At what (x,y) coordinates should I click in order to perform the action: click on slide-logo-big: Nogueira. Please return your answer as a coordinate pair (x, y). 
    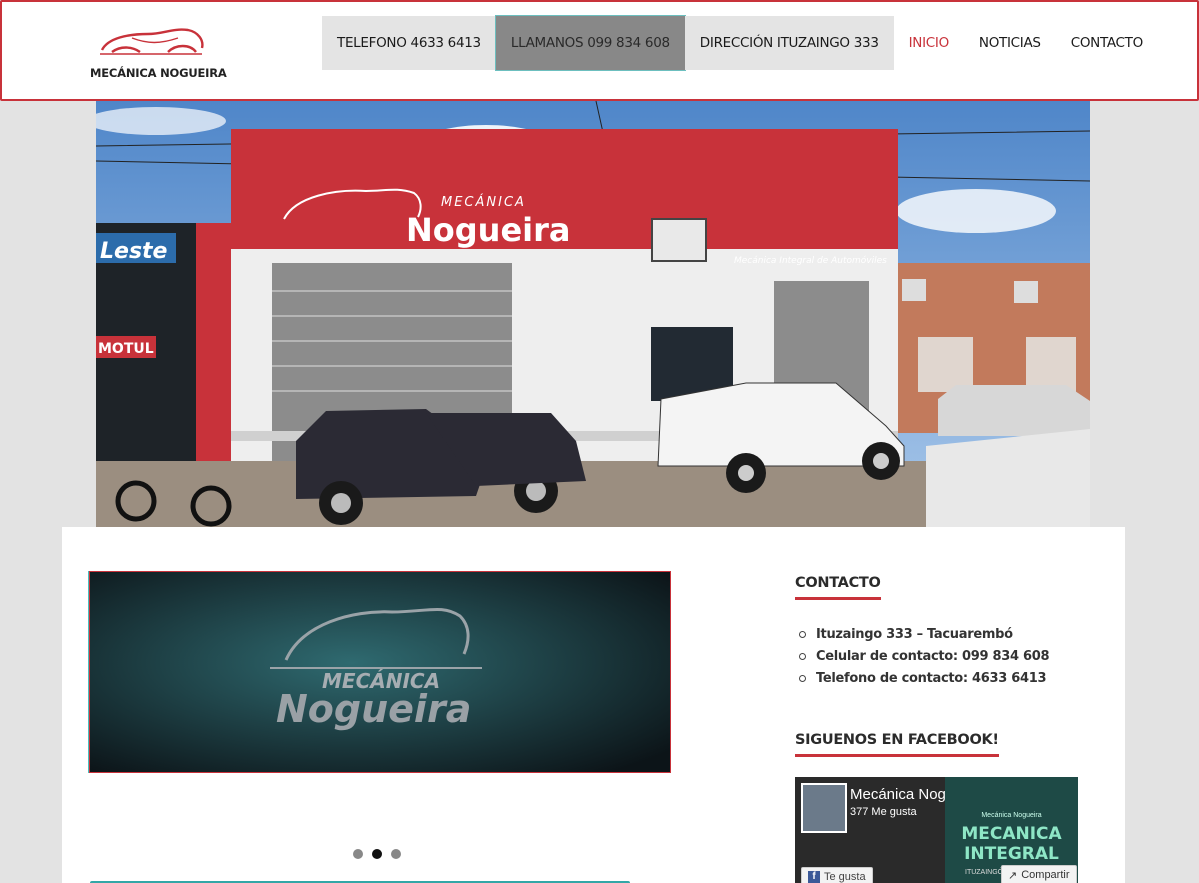
    Looking at the image, I should click on (373, 709).